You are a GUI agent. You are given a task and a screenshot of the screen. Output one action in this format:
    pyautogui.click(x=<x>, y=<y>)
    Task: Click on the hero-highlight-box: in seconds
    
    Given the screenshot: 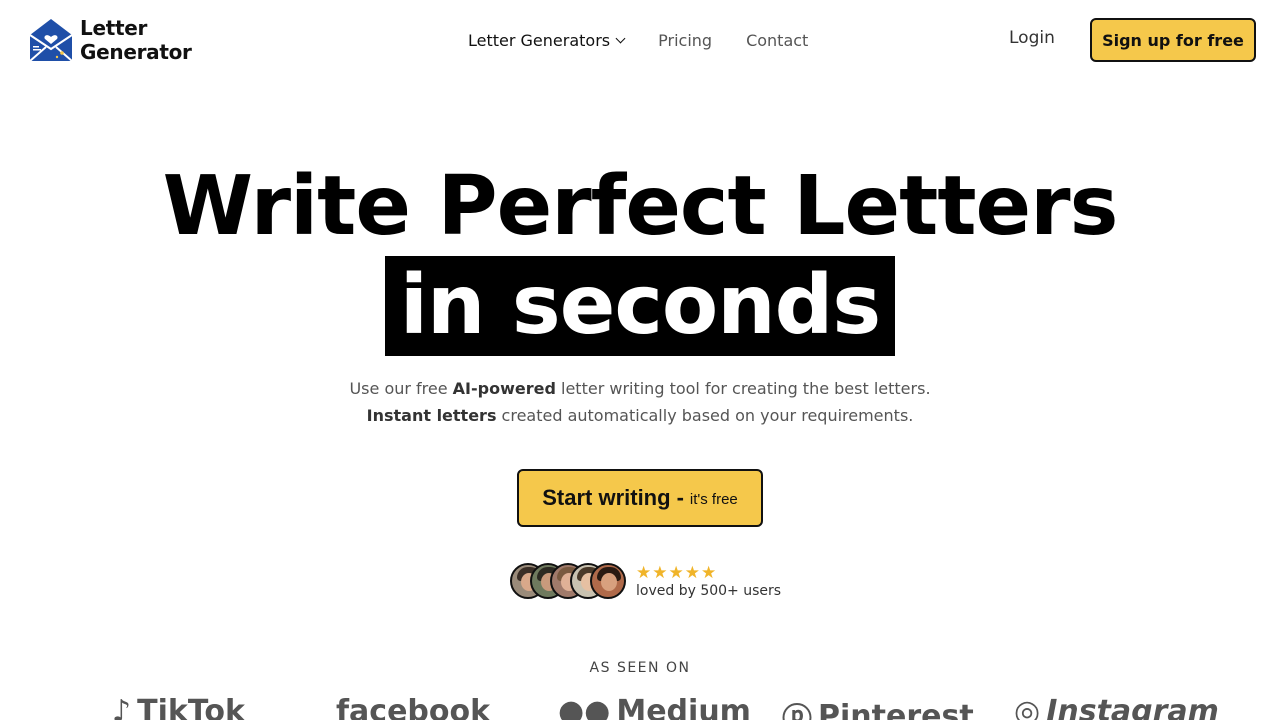 What is the action you would take?
    pyautogui.click(x=640, y=306)
    